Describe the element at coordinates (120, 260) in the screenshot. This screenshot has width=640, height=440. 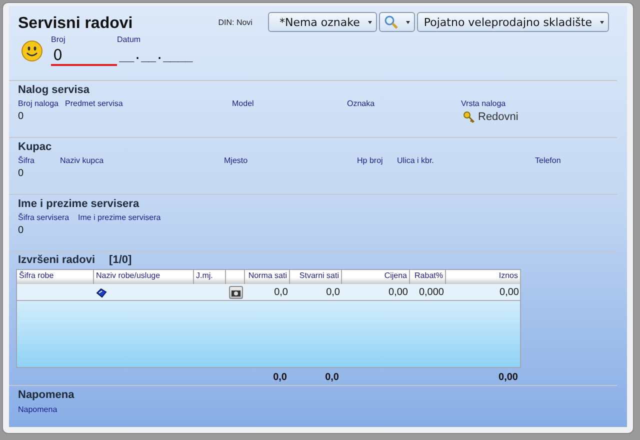
I see `record-counter: [1/0]` at that location.